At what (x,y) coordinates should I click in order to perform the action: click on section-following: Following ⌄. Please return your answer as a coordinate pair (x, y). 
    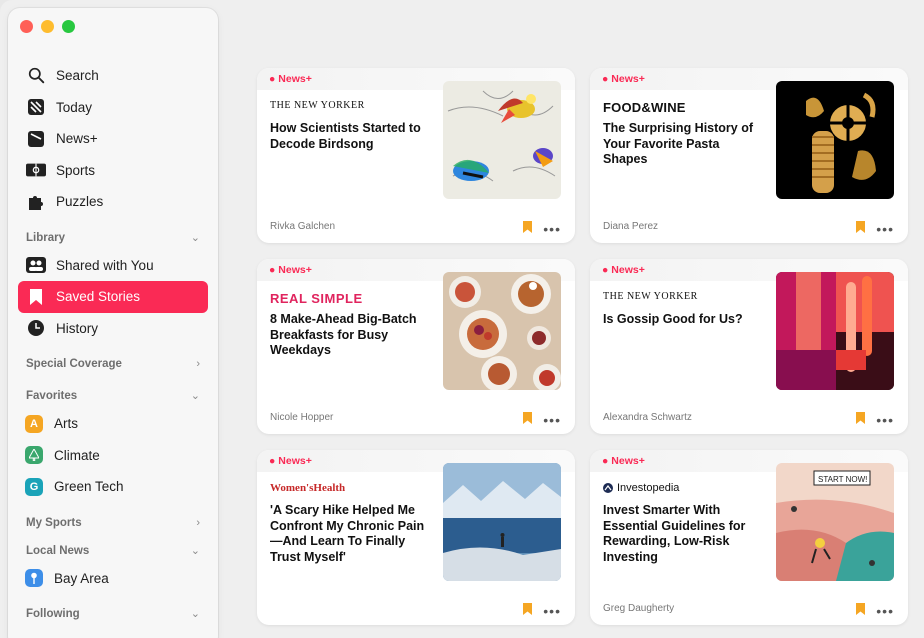
    Looking at the image, I should click on (113, 610).